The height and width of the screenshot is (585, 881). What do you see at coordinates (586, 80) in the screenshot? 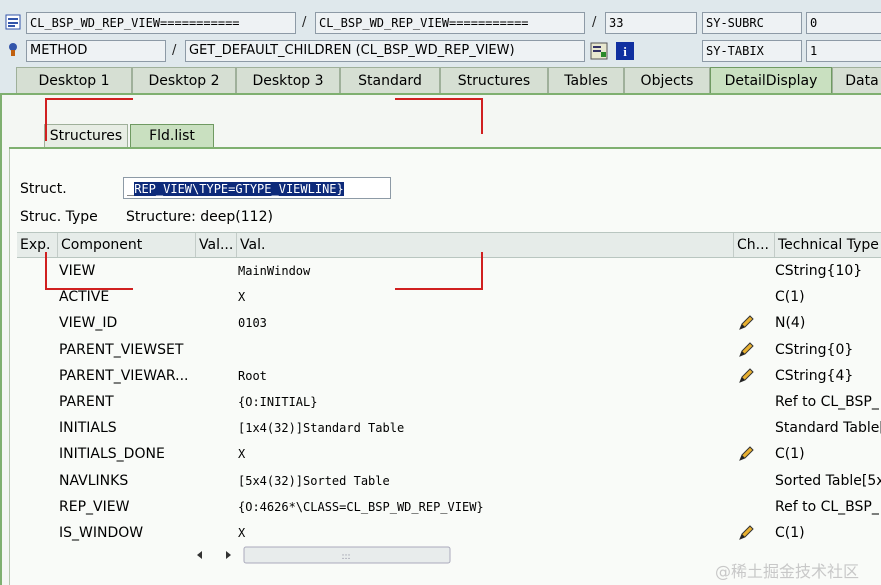
I see `tab-tables: Tables` at bounding box center [586, 80].